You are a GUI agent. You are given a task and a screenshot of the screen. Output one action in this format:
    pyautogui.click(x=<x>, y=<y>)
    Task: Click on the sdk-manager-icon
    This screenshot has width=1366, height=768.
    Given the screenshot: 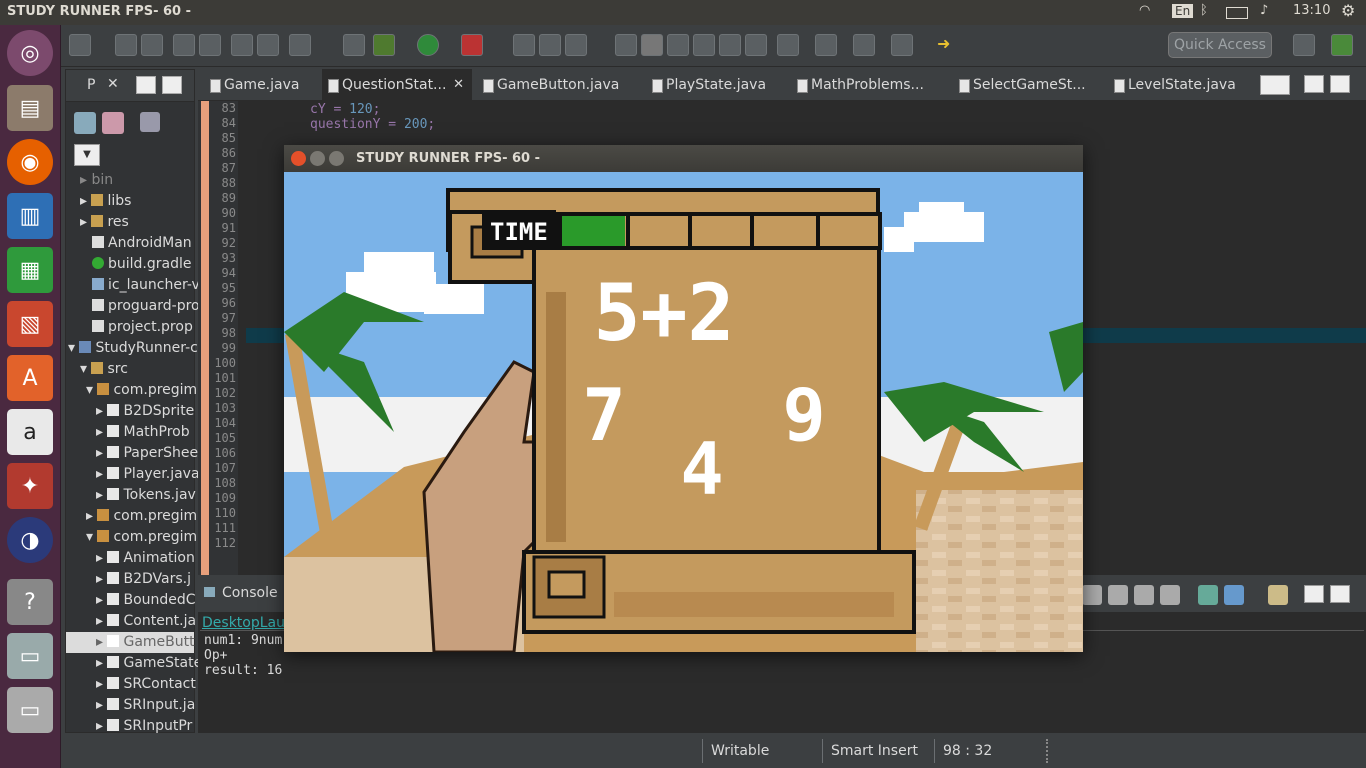 What is the action you would take?
    pyautogui.click(x=210, y=45)
    